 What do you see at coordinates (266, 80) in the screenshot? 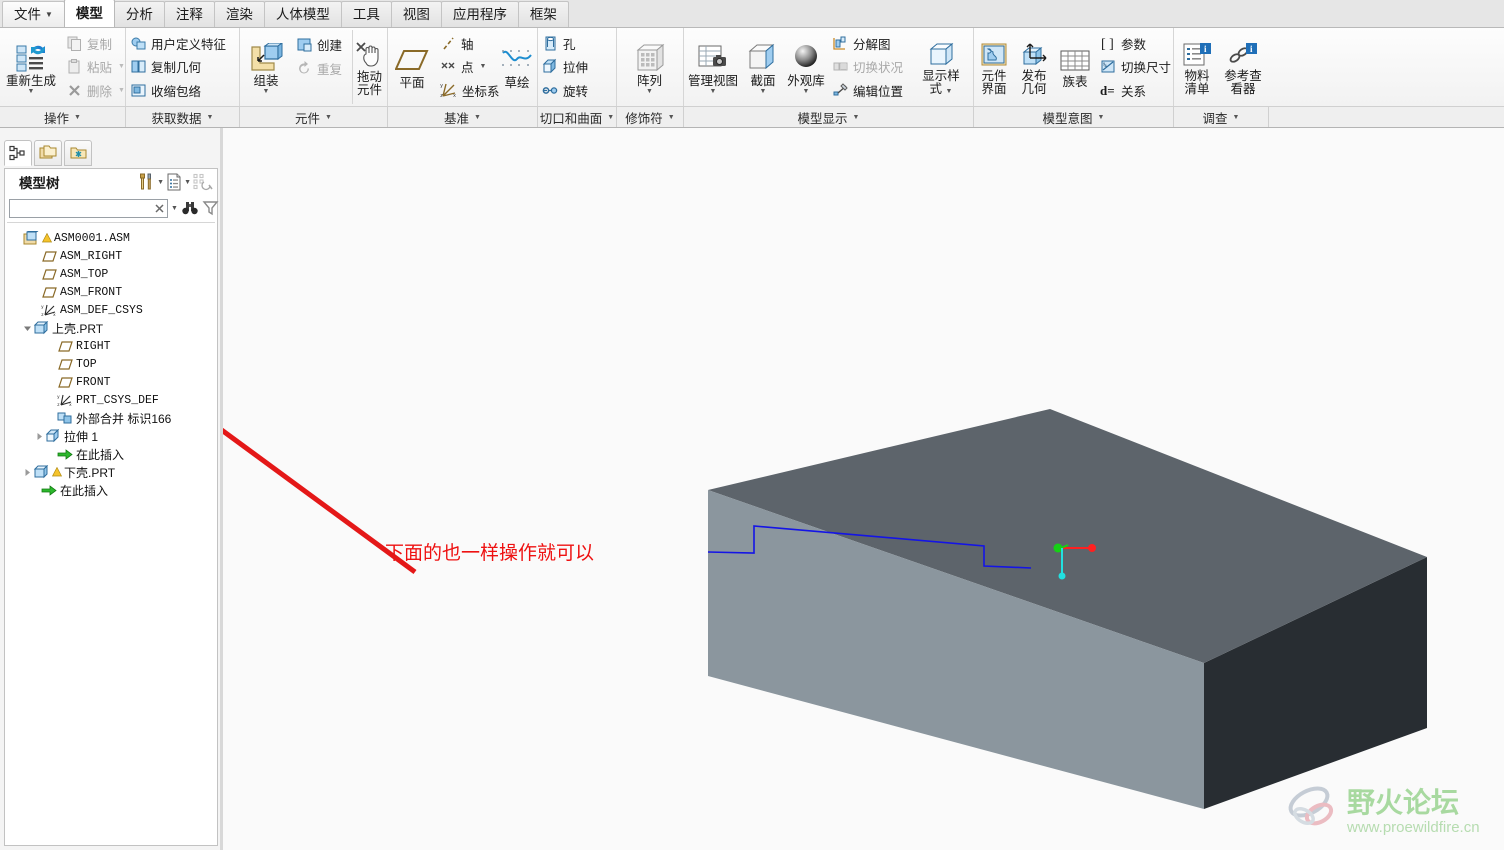
I see `assemble-label: 组装` at bounding box center [266, 80].